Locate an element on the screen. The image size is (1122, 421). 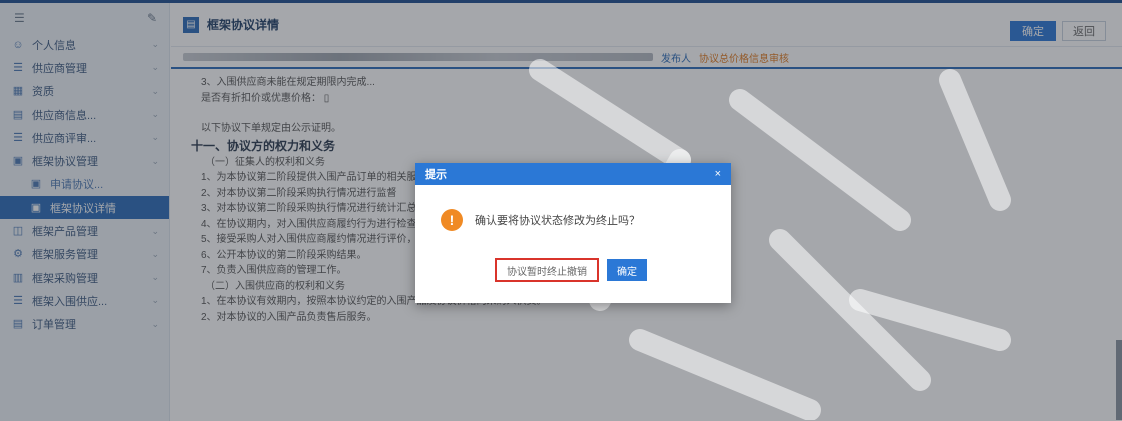
dialog-cancel-button: 协议暂时终止撤销 is located at coordinates (547, 270).